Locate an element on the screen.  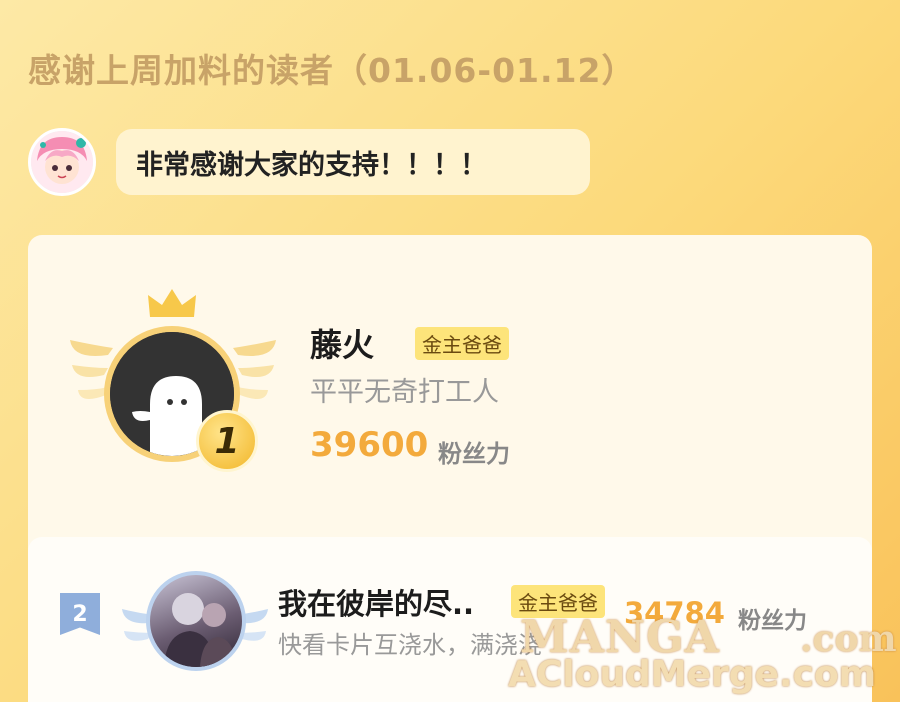
author-avatar is located at coordinates (62, 162).